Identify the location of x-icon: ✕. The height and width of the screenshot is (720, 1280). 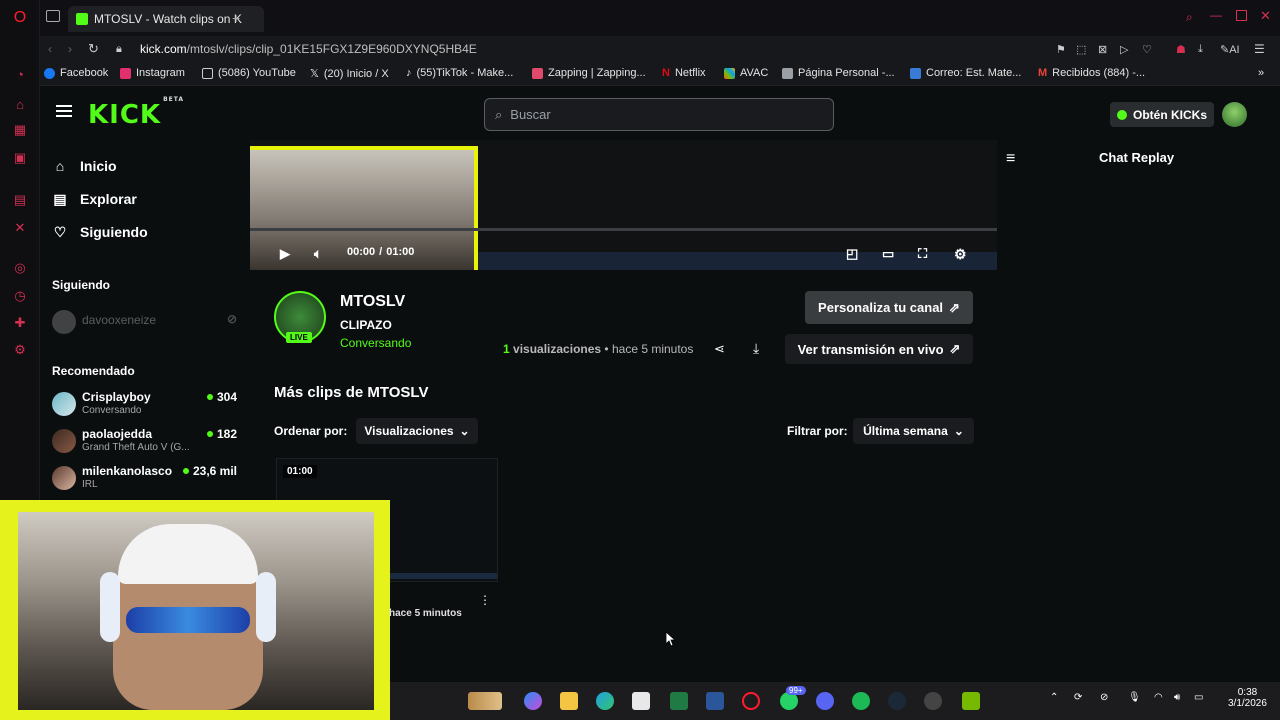
(20, 228).